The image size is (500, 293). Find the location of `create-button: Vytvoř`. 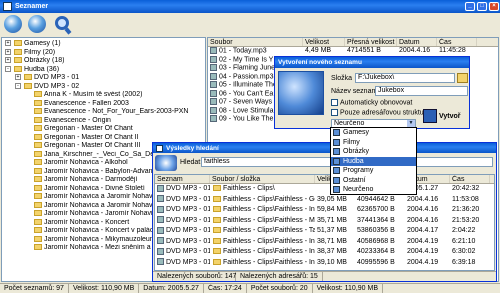

create-button: Vytvoř is located at coordinates (445, 116).